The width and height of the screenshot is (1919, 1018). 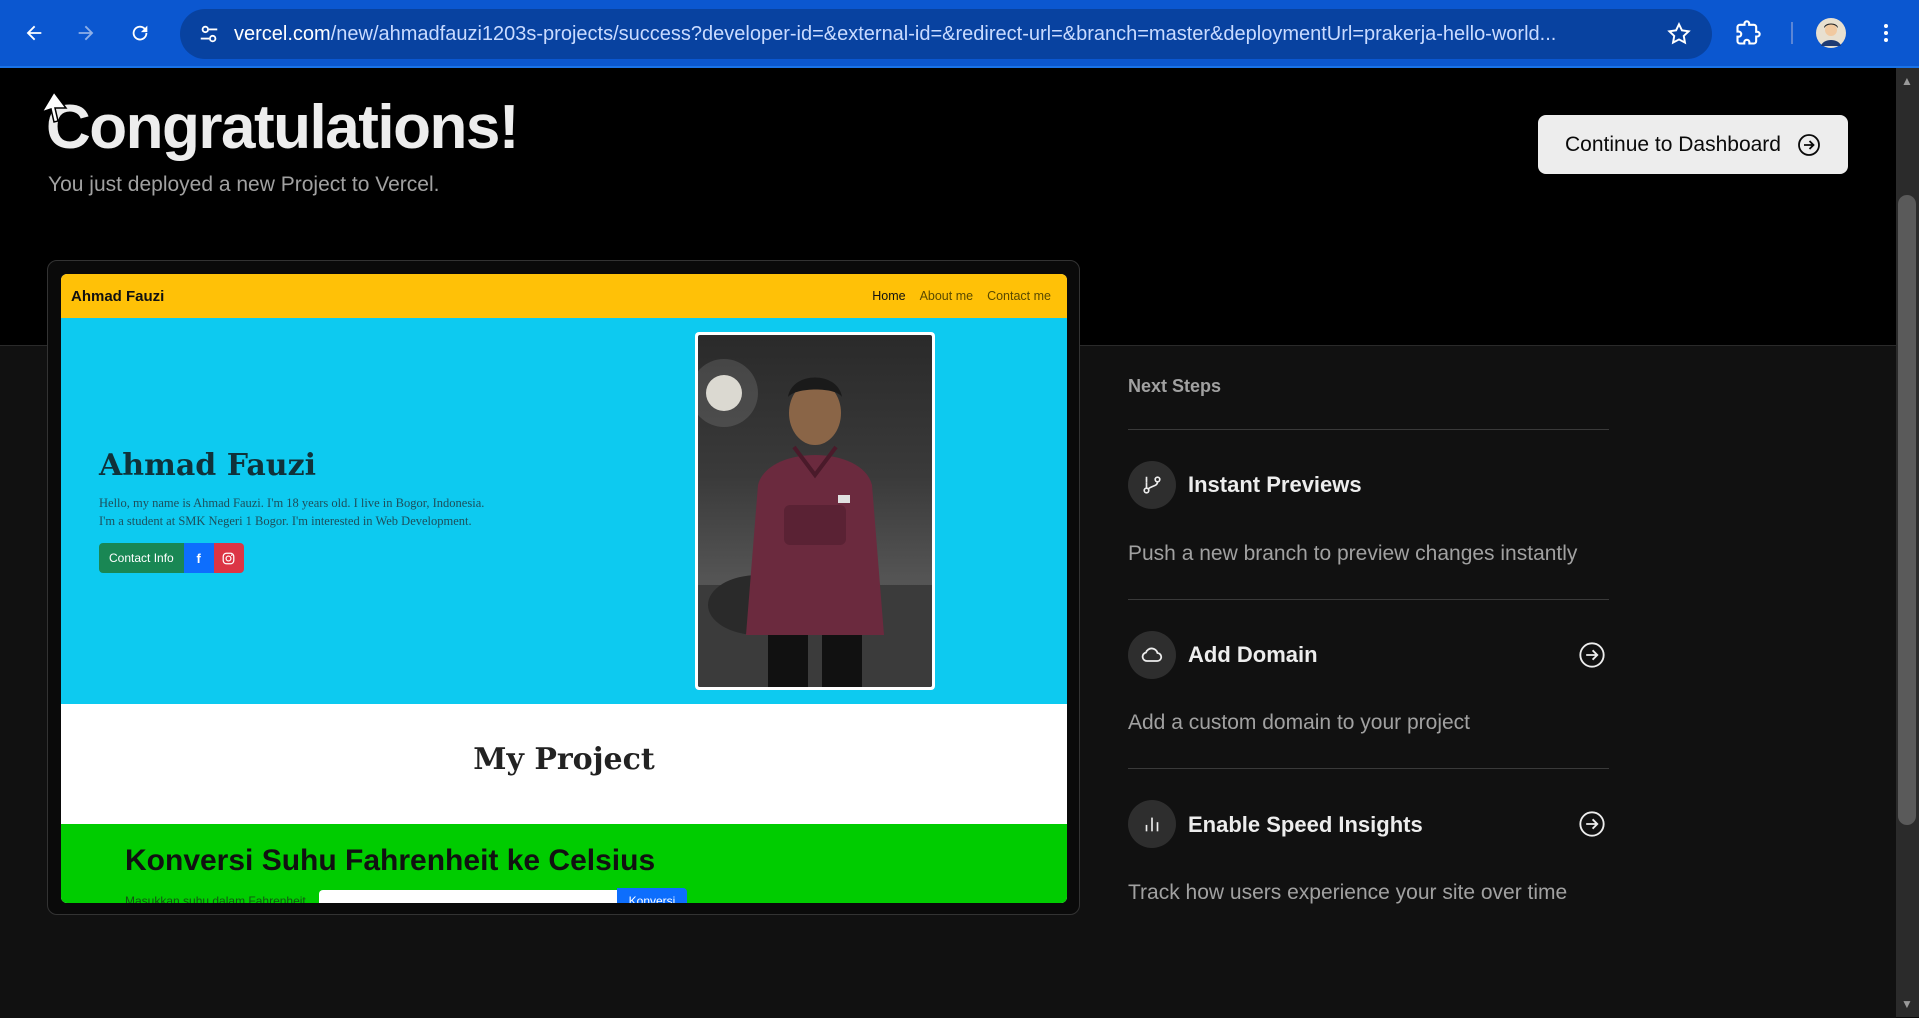 What do you see at coordinates (815, 511) in the screenshot?
I see `preview-profile-photo` at bounding box center [815, 511].